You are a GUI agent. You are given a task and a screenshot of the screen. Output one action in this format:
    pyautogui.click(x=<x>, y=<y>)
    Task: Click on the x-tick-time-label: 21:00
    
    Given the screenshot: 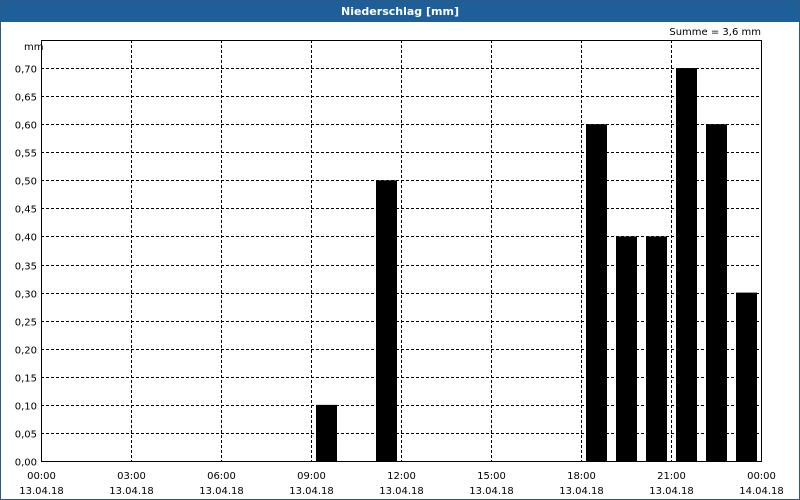 What is the action you would take?
    pyautogui.click(x=671, y=476)
    